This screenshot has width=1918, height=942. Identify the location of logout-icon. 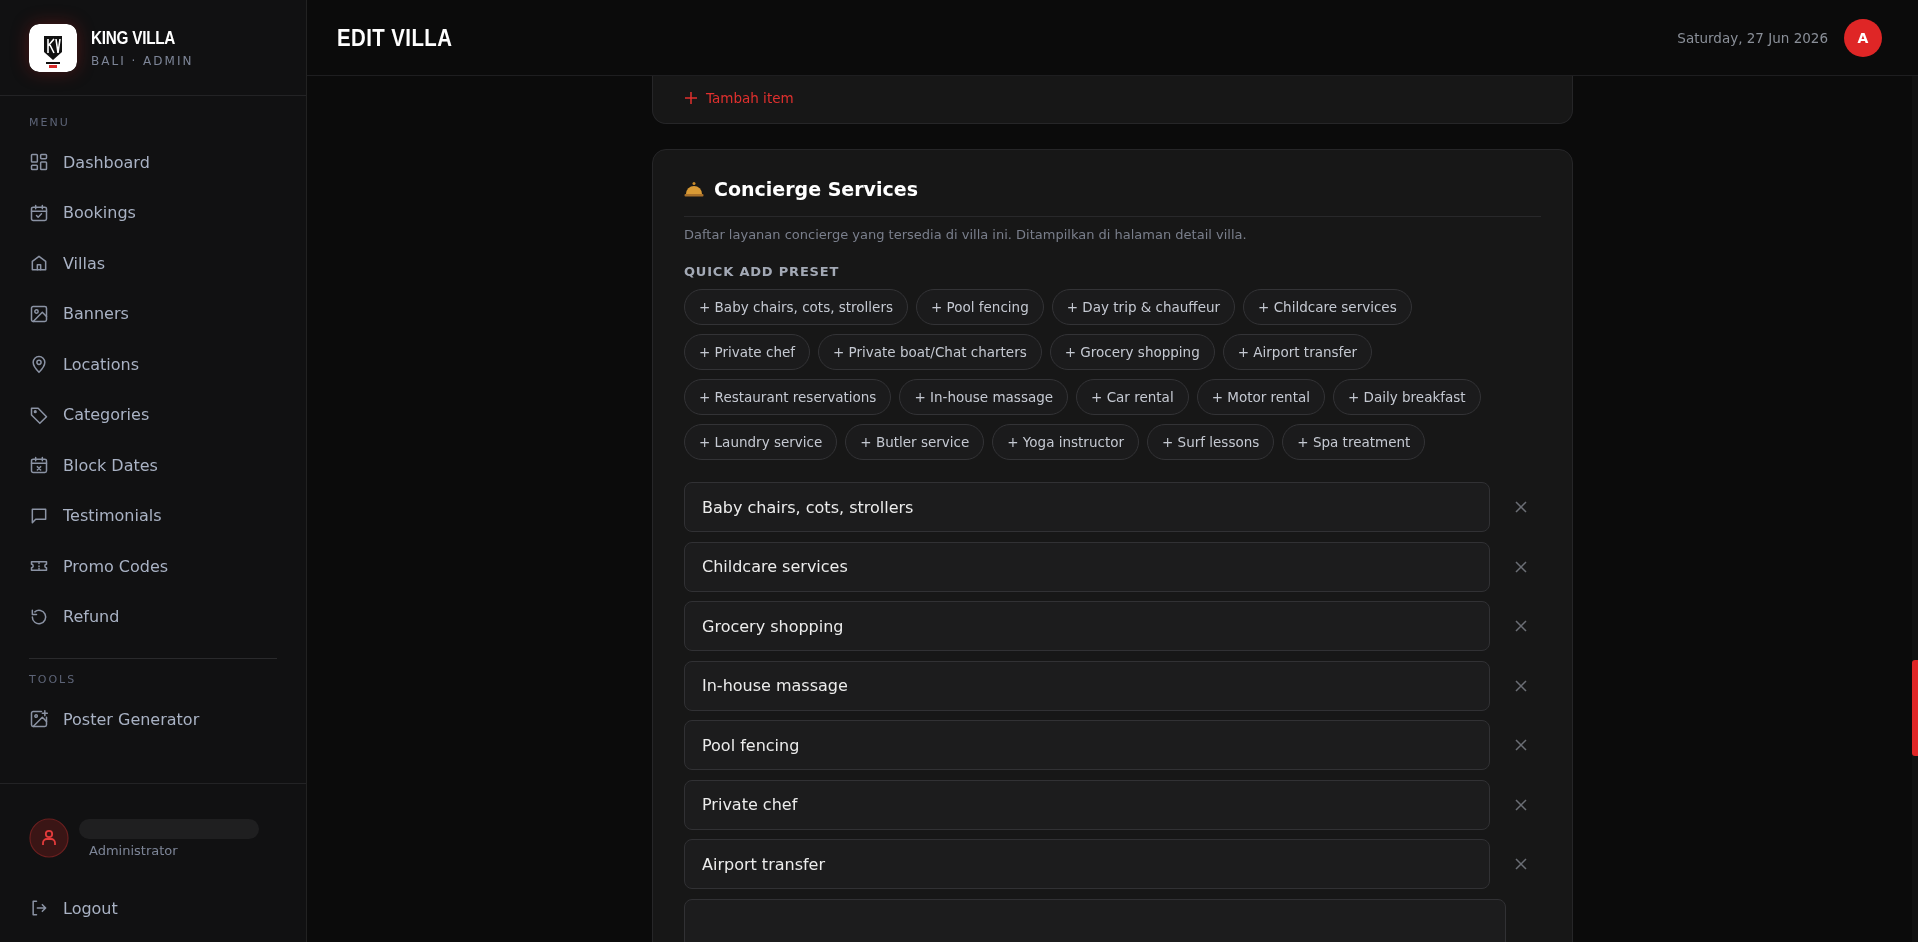
(39, 908).